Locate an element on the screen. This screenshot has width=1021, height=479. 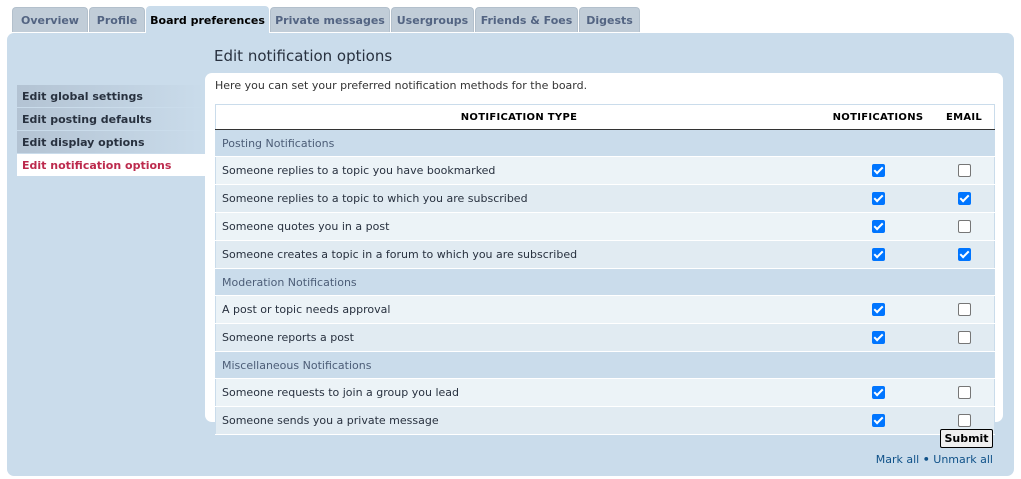
unmark-all-link: Unmark all is located at coordinates (963, 459).